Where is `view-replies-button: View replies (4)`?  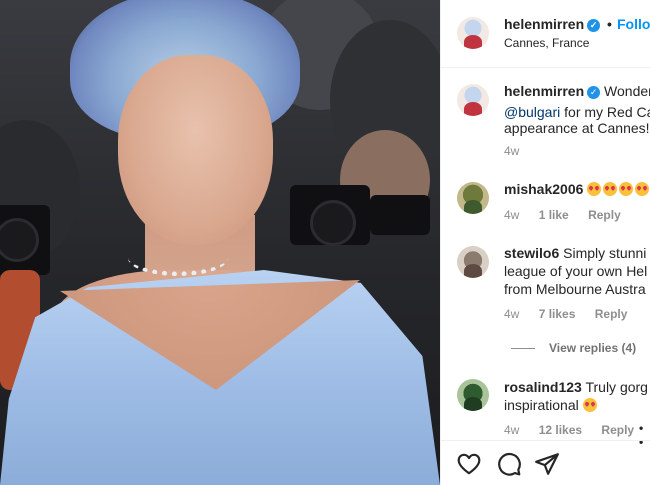 view-replies-button: View replies (4) is located at coordinates (592, 348).